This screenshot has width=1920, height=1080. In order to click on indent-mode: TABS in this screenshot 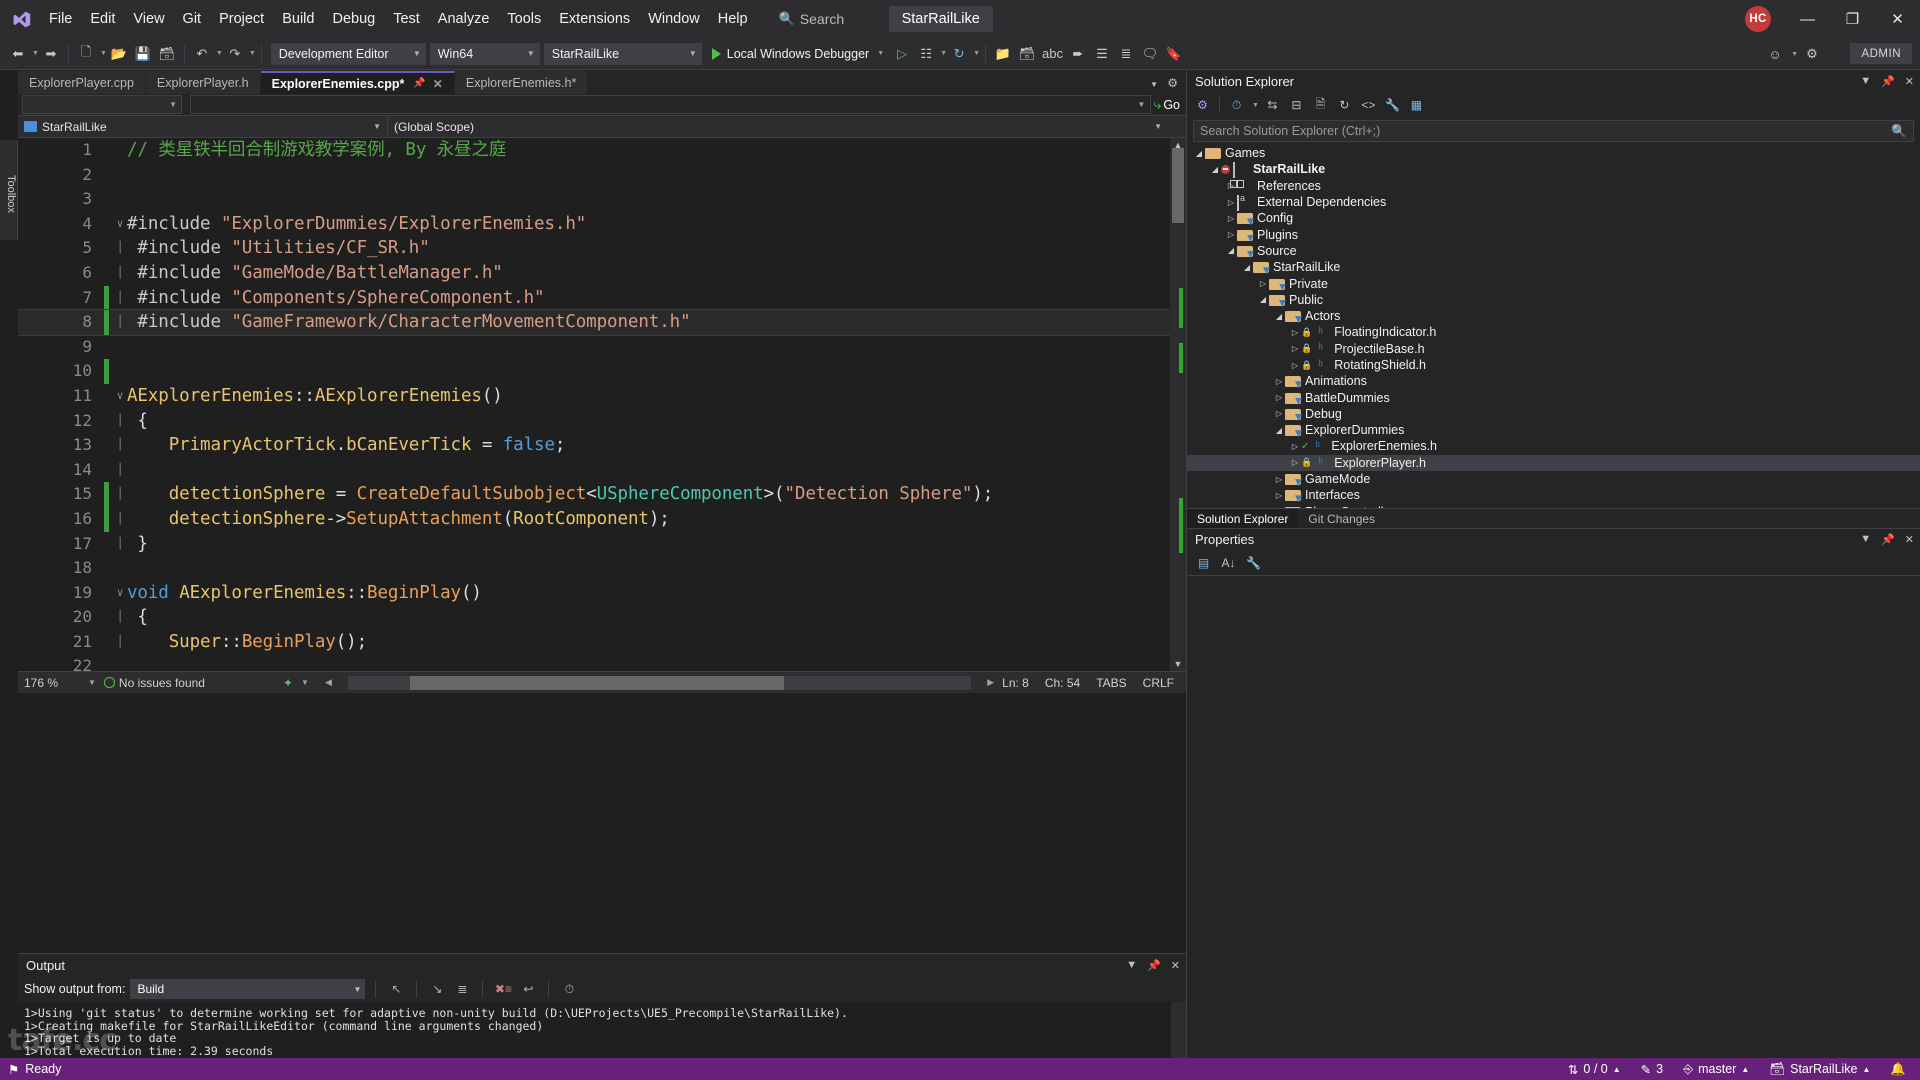, I will do `click(1111, 683)`.